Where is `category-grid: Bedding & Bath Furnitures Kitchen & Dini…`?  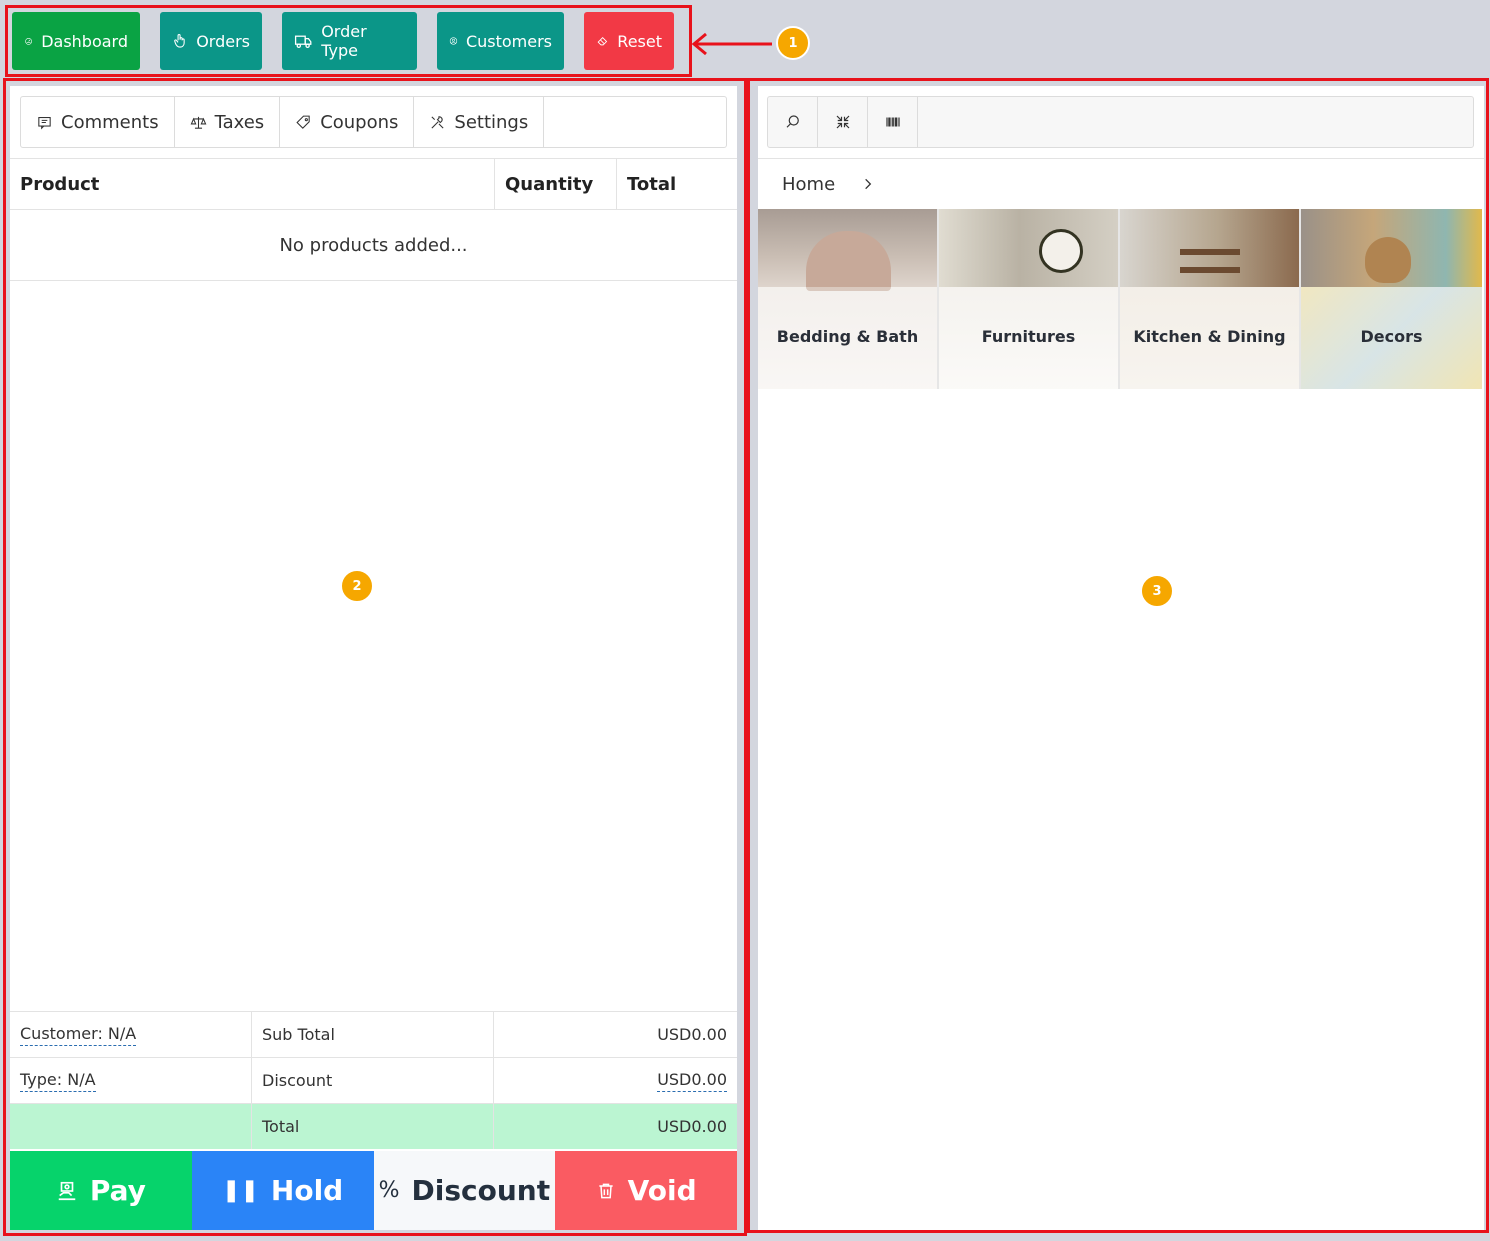 category-grid: Bedding & Bath Furnitures Kitchen & Dini… is located at coordinates (1121, 299).